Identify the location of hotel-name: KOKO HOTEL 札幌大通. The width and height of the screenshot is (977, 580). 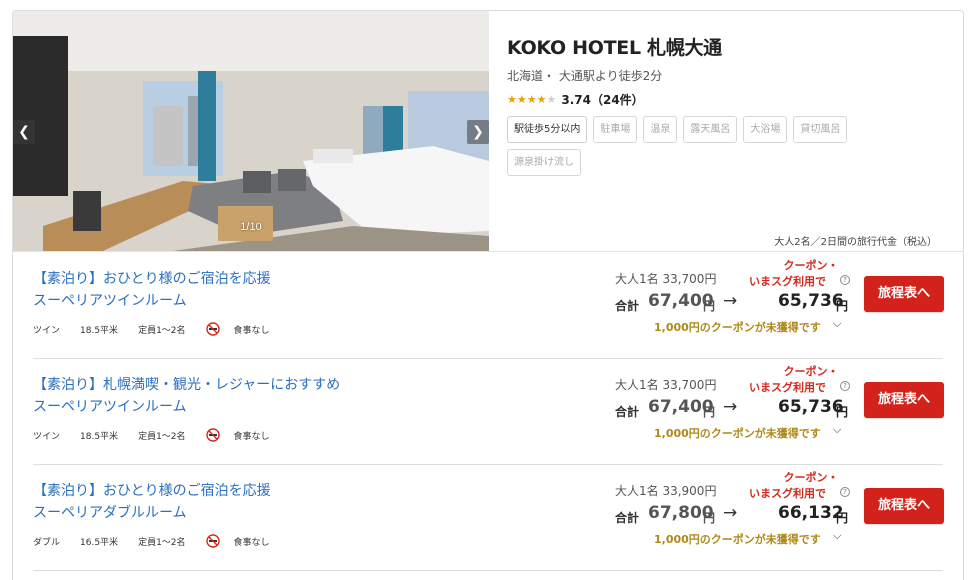
(614, 46).